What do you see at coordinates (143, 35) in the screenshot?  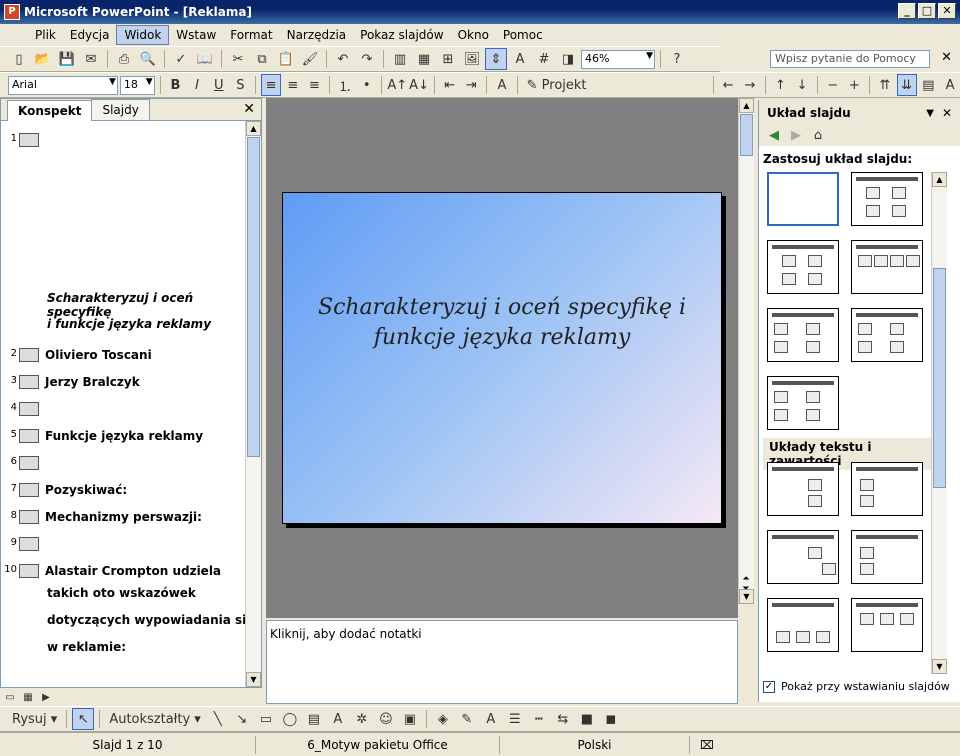 I see `menu-widok: Widok` at bounding box center [143, 35].